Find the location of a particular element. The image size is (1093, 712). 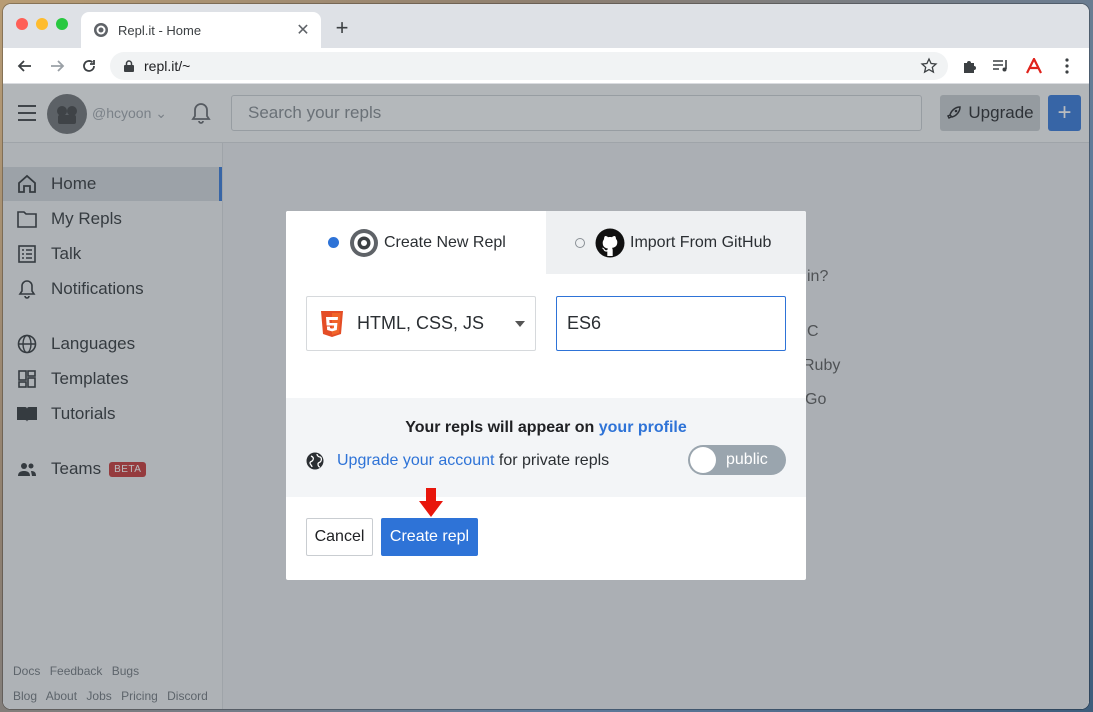

language-select: HTML, CSS, JS is located at coordinates (421, 323).